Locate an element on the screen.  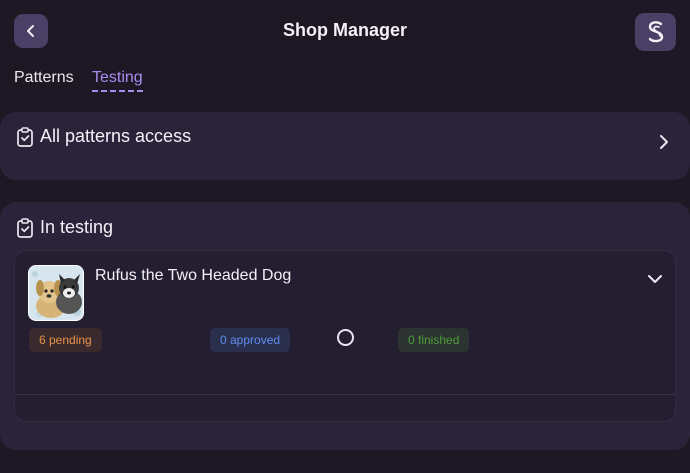
shop-button is located at coordinates (655, 32).